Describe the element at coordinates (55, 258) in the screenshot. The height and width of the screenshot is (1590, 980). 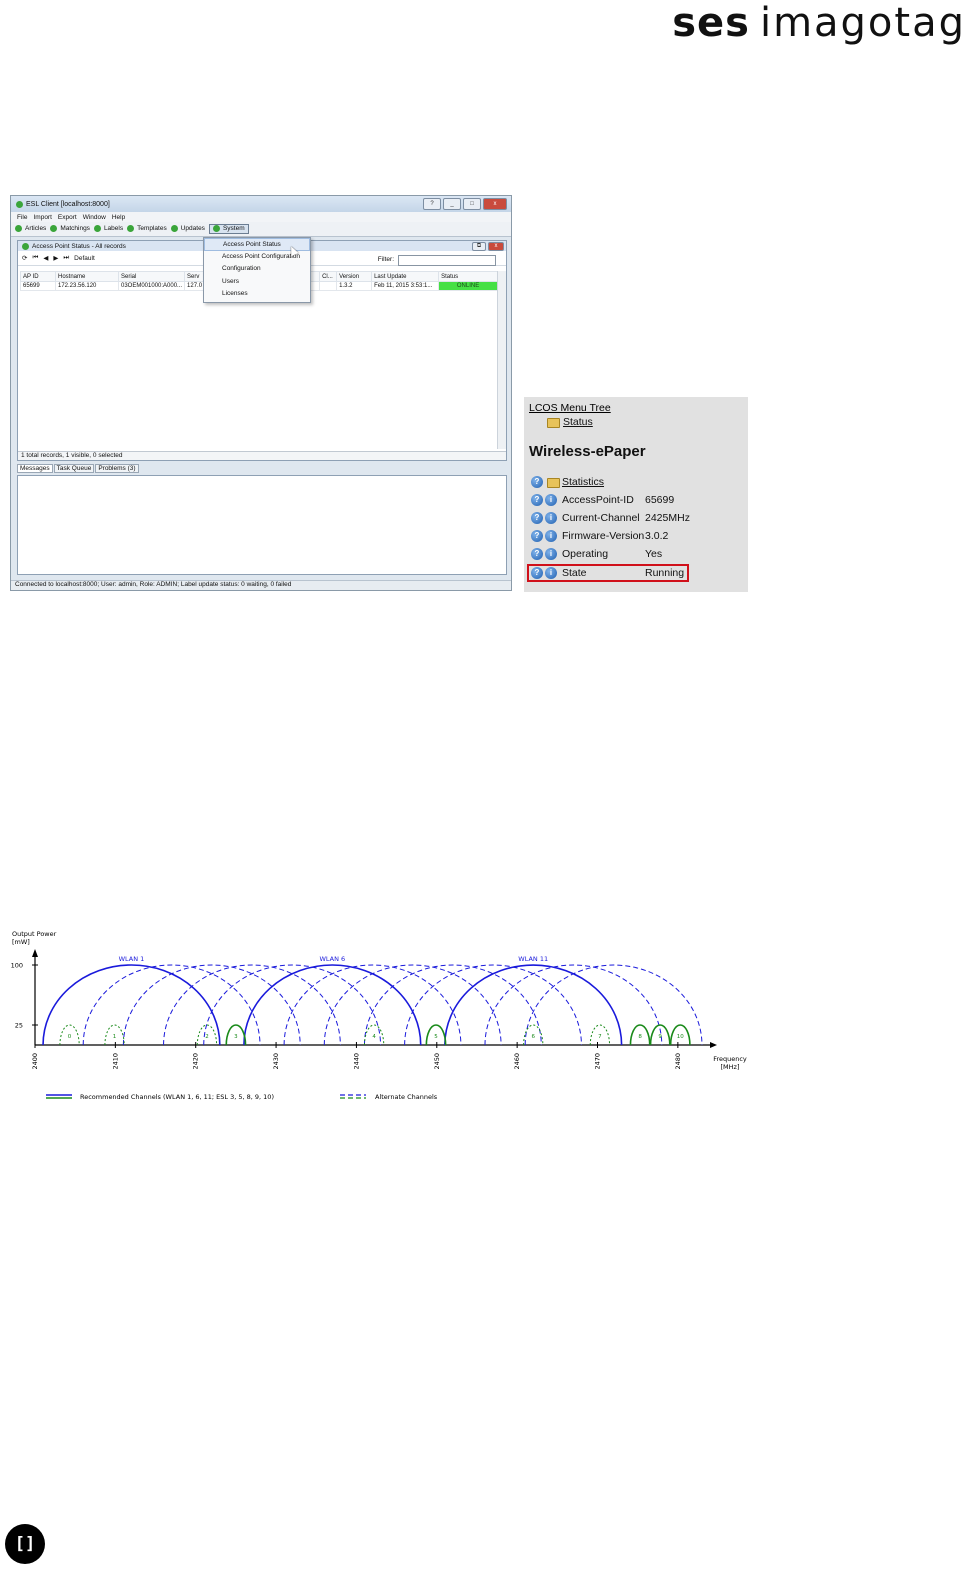
I see `next-record-icon: ▶` at that location.